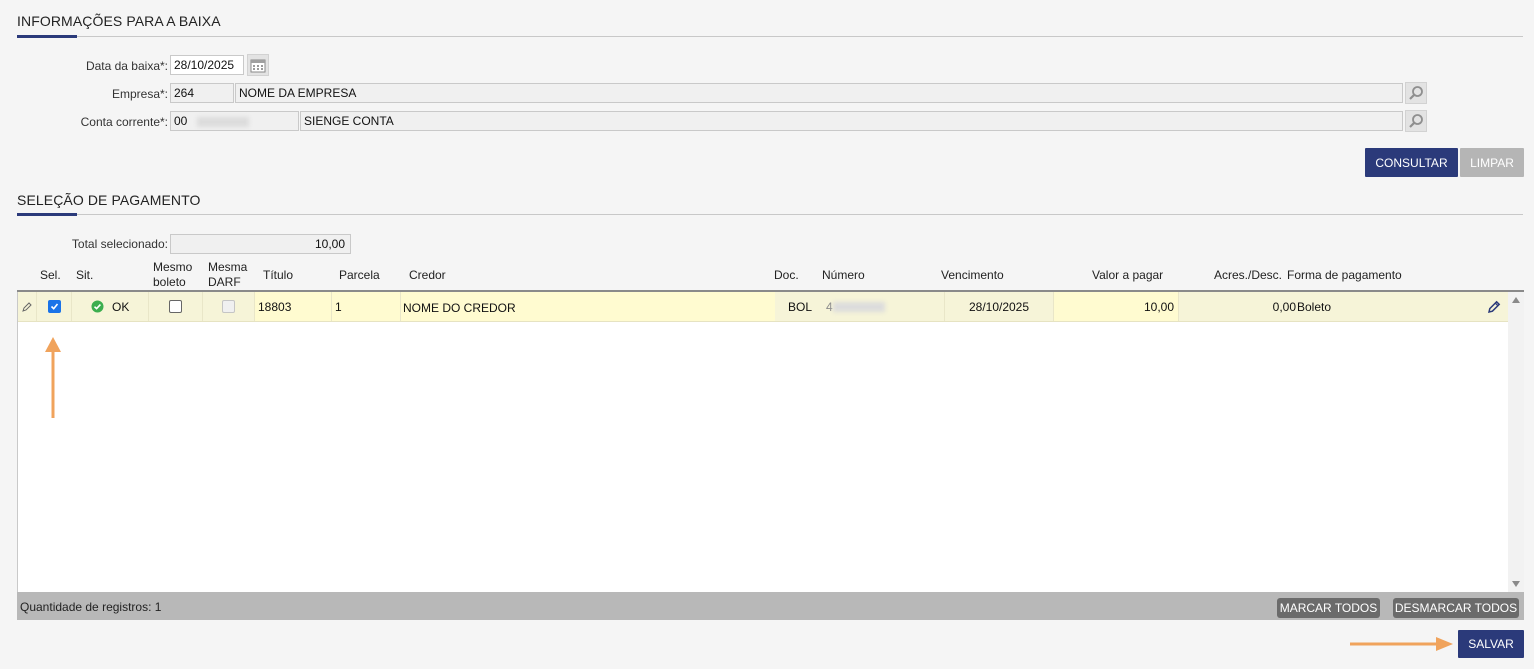  I want to click on account-code-text: 00, so click(181, 121).